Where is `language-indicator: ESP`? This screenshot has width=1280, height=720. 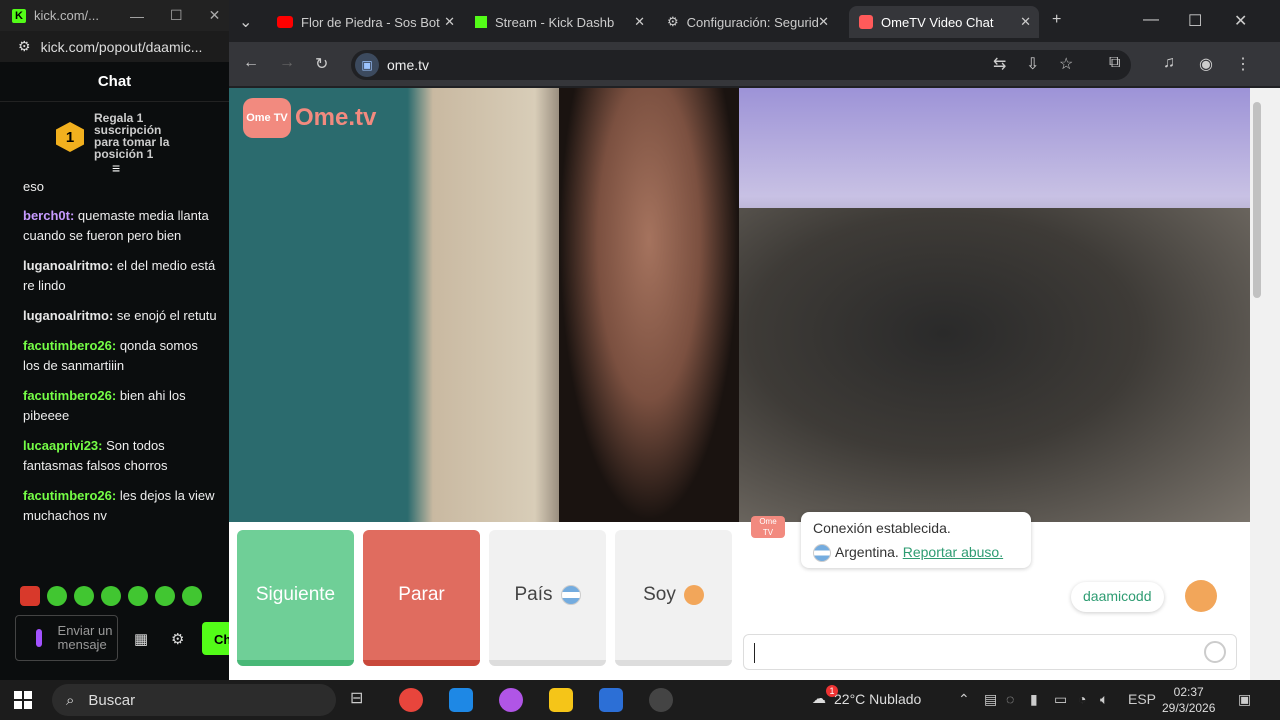
language-indicator: ESP is located at coordinates (1142, 699).